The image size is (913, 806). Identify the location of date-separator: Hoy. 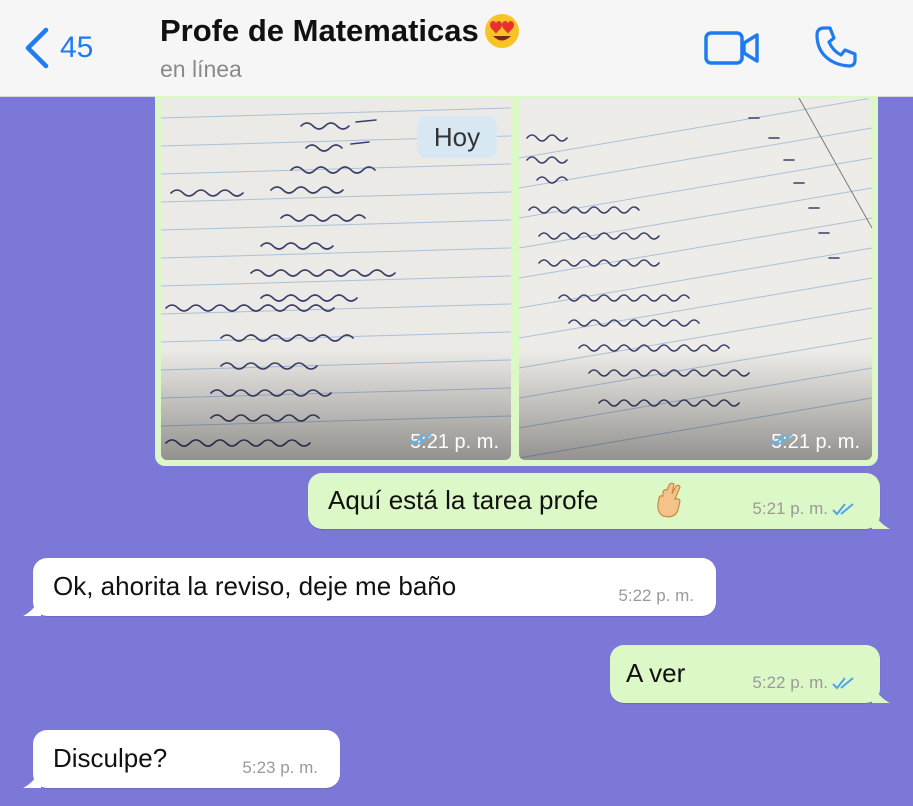
(457, 137).